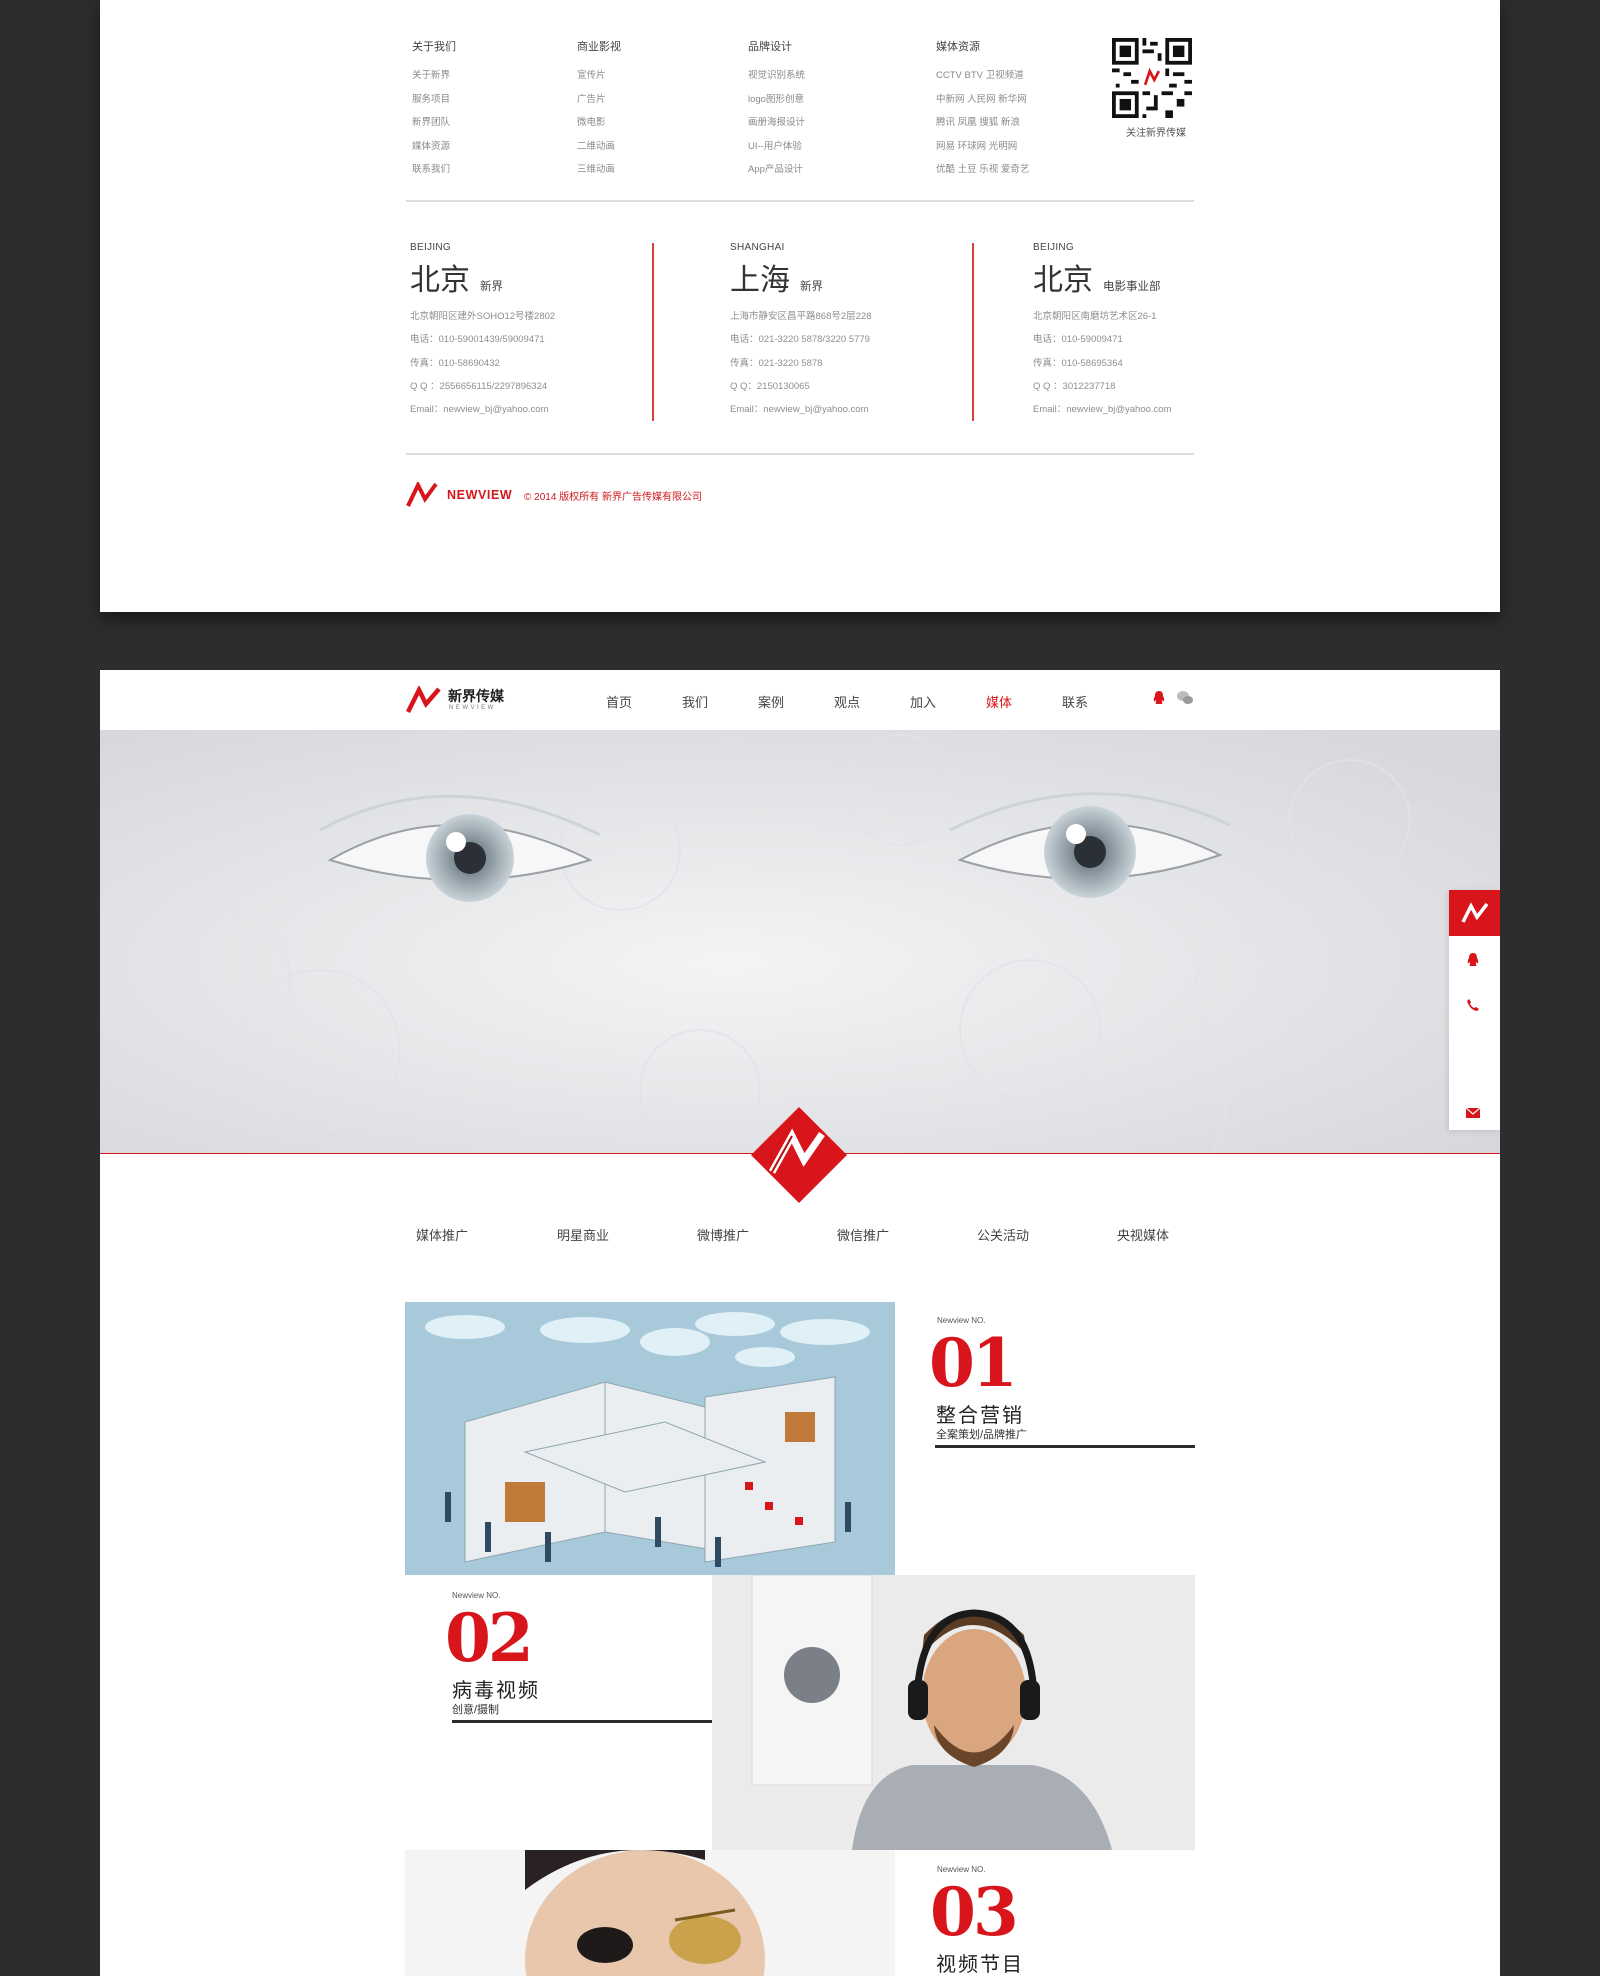 The width and height of the screenshot is (1600, 1976). What do you see at coordinates (483, 316) in the screenshot?
I see `office-line: 北京朝阳区建外SOHO12号楼2802` at bounding box center [483, 316].